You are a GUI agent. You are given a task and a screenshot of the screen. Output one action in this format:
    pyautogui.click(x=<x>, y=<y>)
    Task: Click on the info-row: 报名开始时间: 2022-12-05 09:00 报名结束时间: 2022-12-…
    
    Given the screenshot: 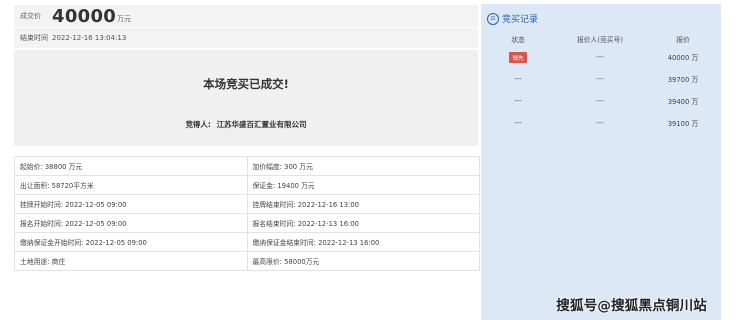 What is the action you would take?
    pyautogui.click(x=247, y=223)
    